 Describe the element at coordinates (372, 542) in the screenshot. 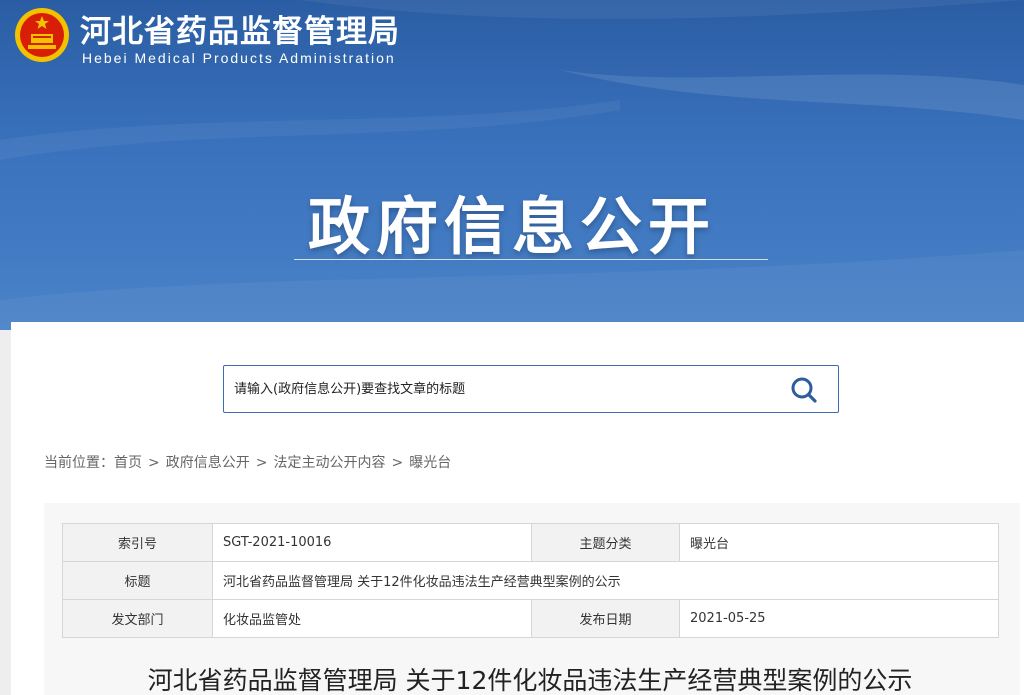

I see `index-value: SGT-2021-10016` at that location.